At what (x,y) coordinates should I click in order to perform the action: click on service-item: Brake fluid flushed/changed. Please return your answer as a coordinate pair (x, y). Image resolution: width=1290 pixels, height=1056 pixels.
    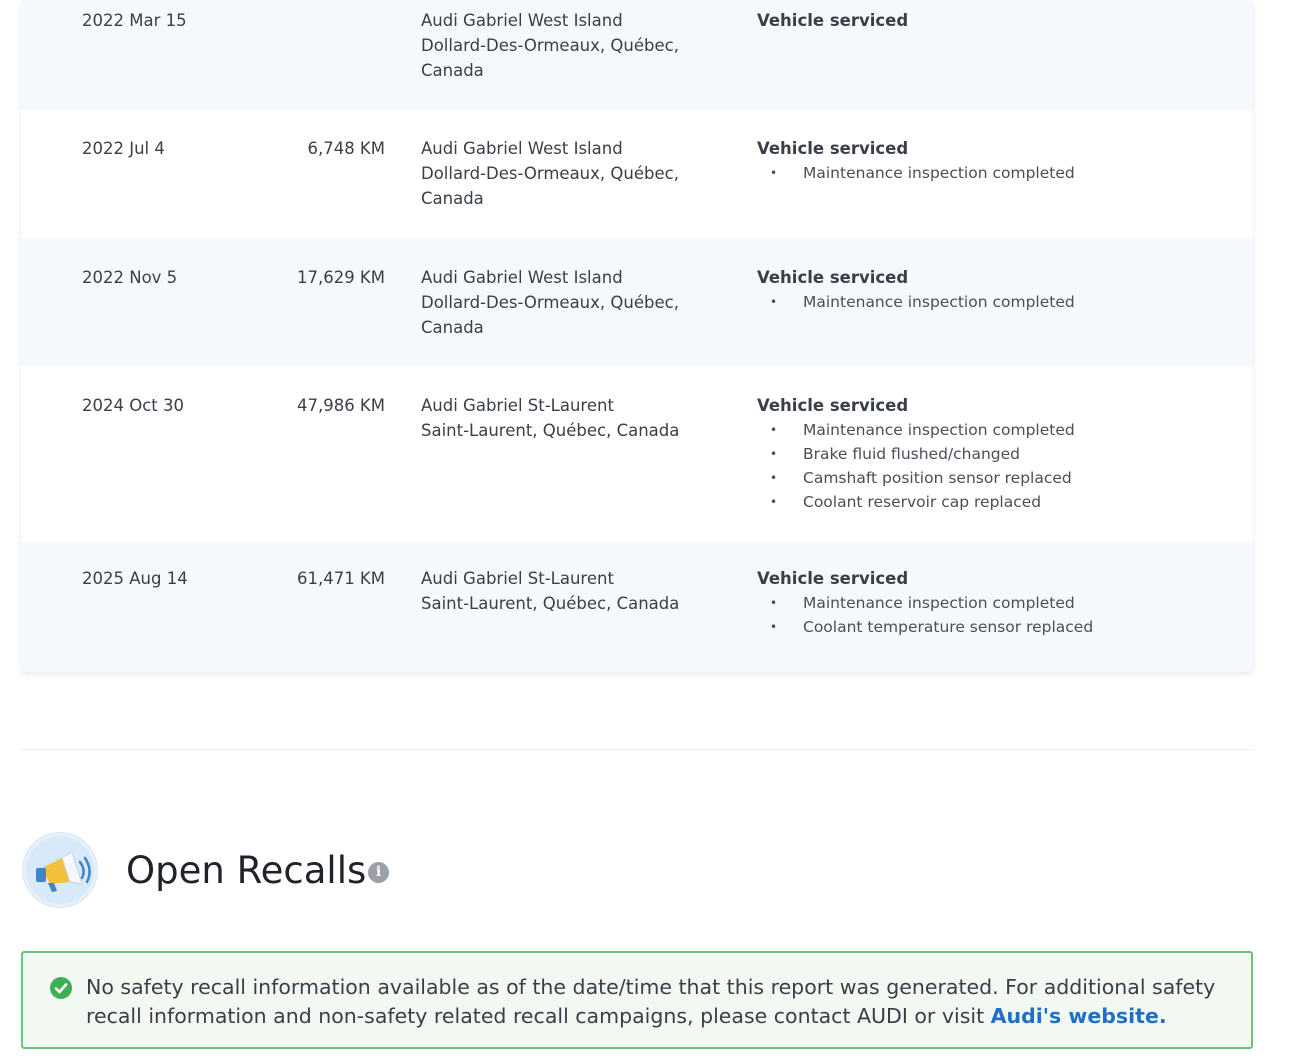
    Looking at the image, I should click on (992, 454).